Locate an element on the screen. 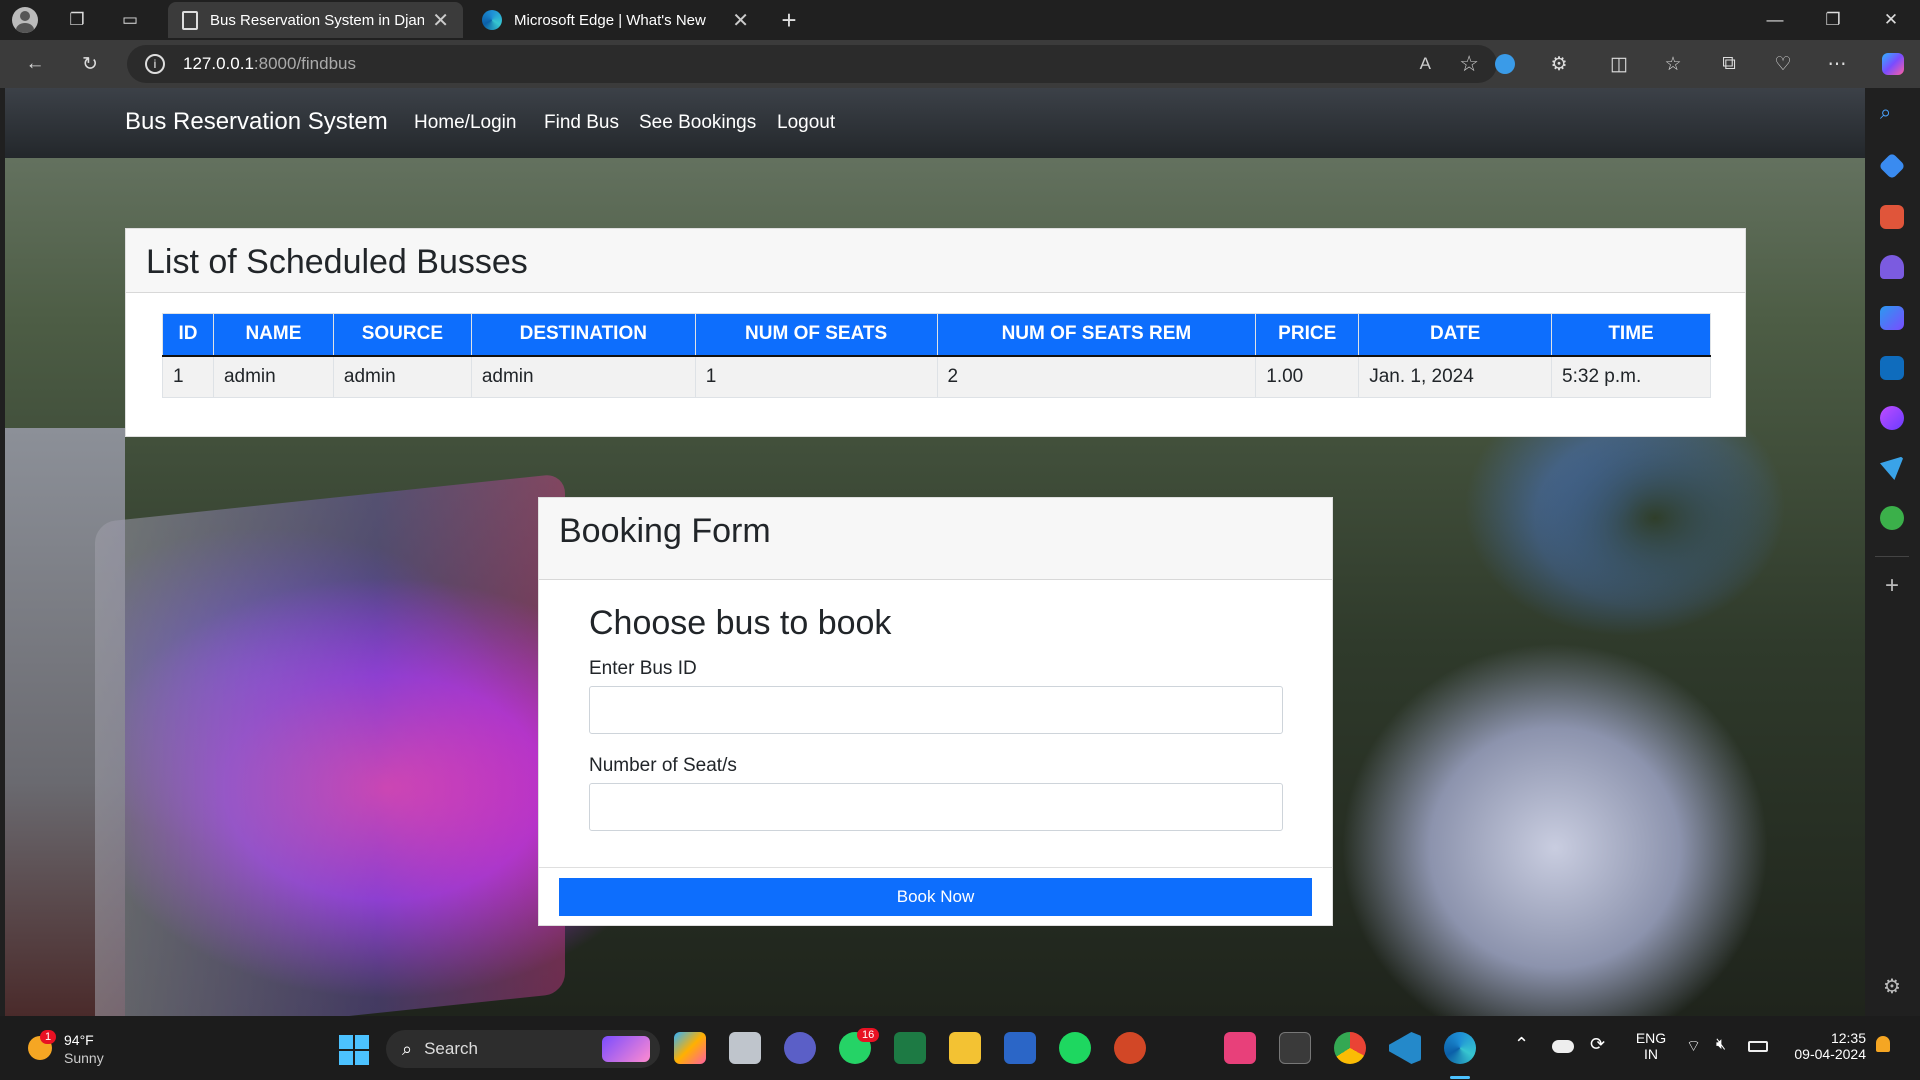 This screenshot has height=1080, width=1920. sync-icon: ⟳ is located at coordinates (1597, 1044).